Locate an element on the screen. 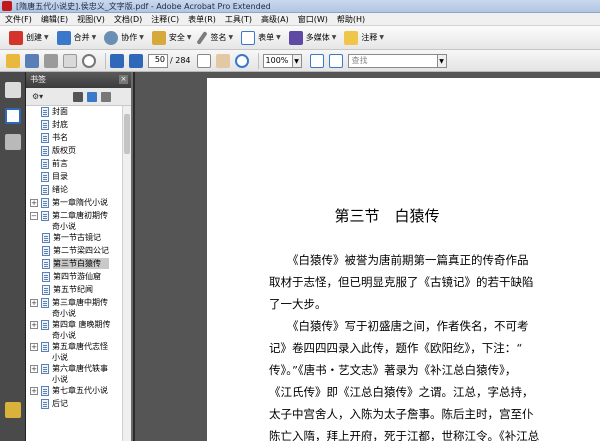  lock-icon is located at coordinates (158, 37).